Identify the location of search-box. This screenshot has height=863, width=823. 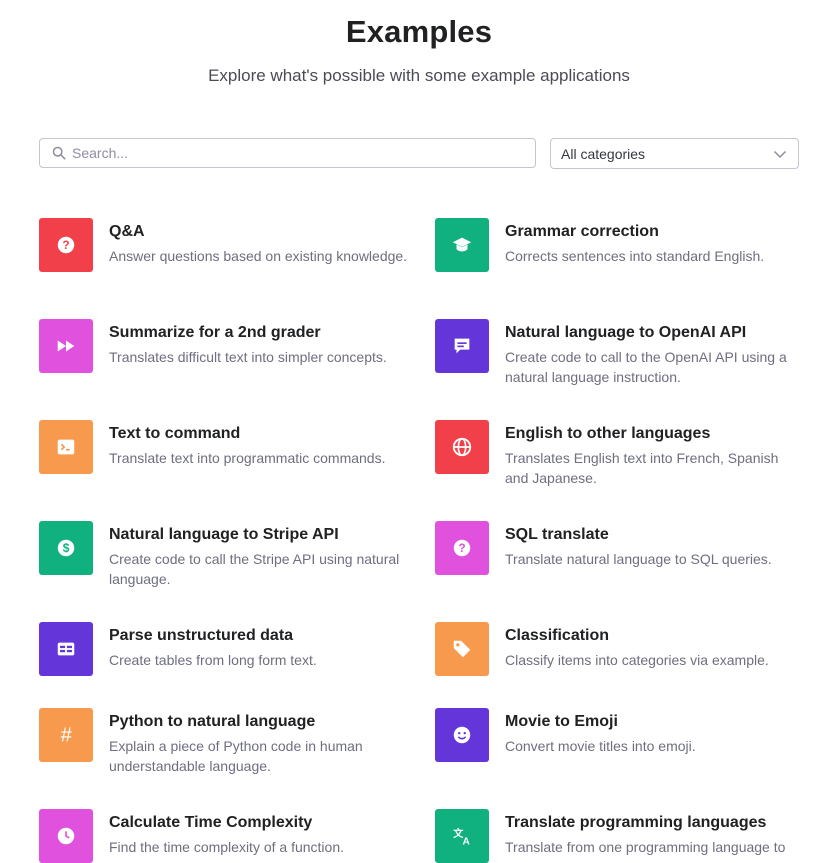
(287, 153).